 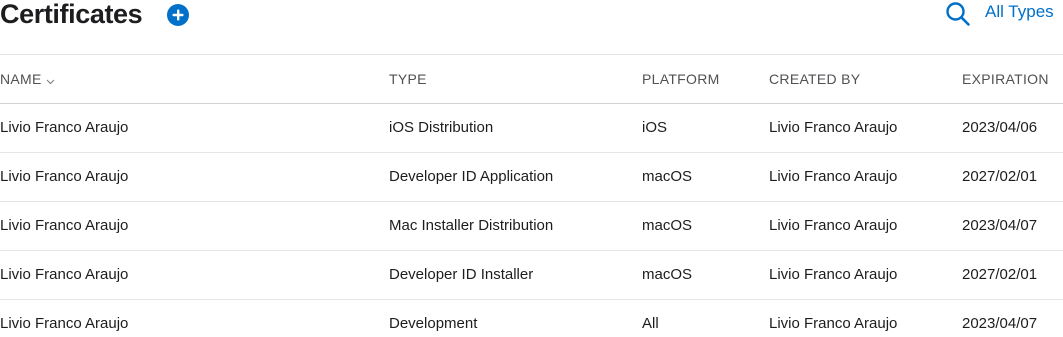 I want to click on column-header-created-by: CREATED BY, so click(x=815, y=79).